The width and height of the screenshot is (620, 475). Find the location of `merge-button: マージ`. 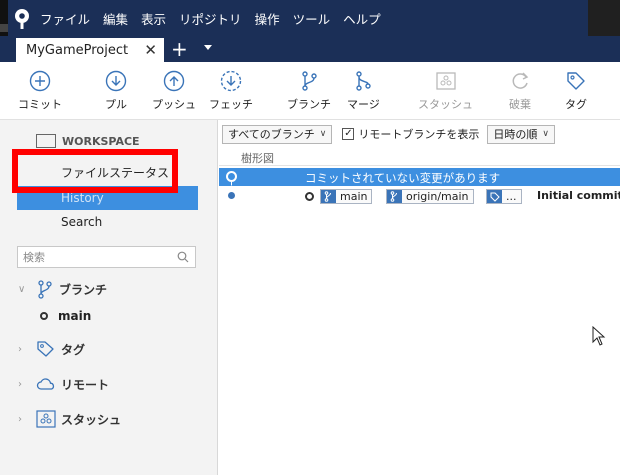

merge-button: マージ is located at coordinates (363, 91).